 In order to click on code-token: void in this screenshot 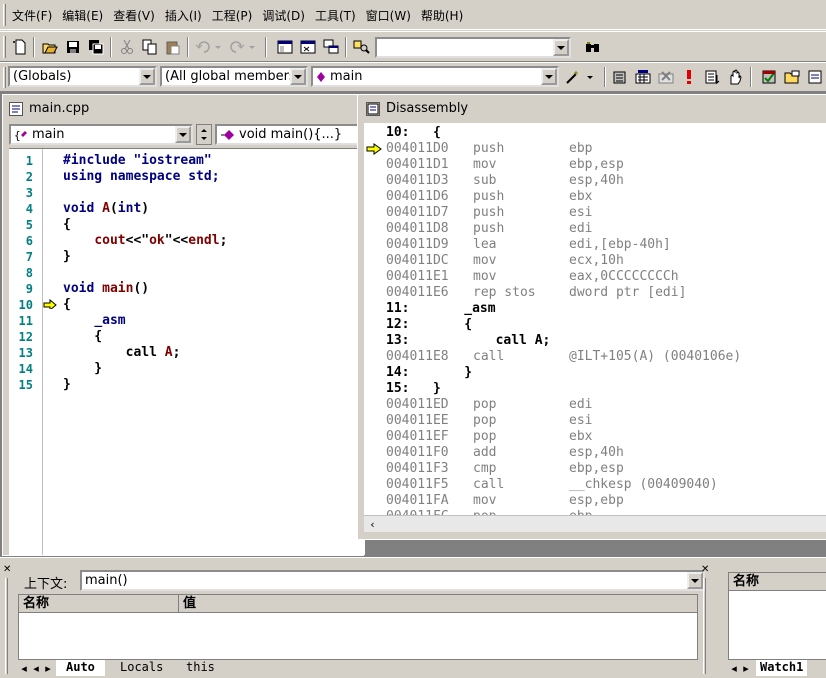, I will do `click(83, 208)`.